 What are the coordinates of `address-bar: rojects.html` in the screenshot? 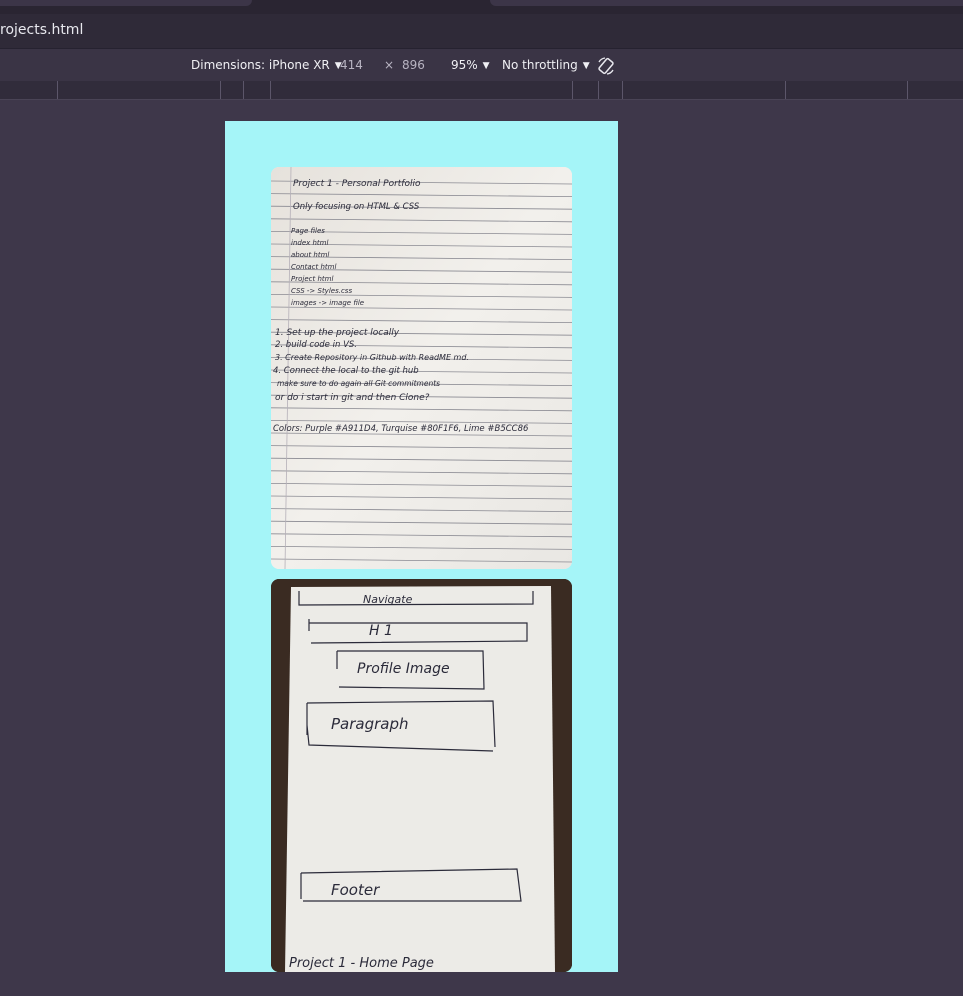 It's located at (481, 31).